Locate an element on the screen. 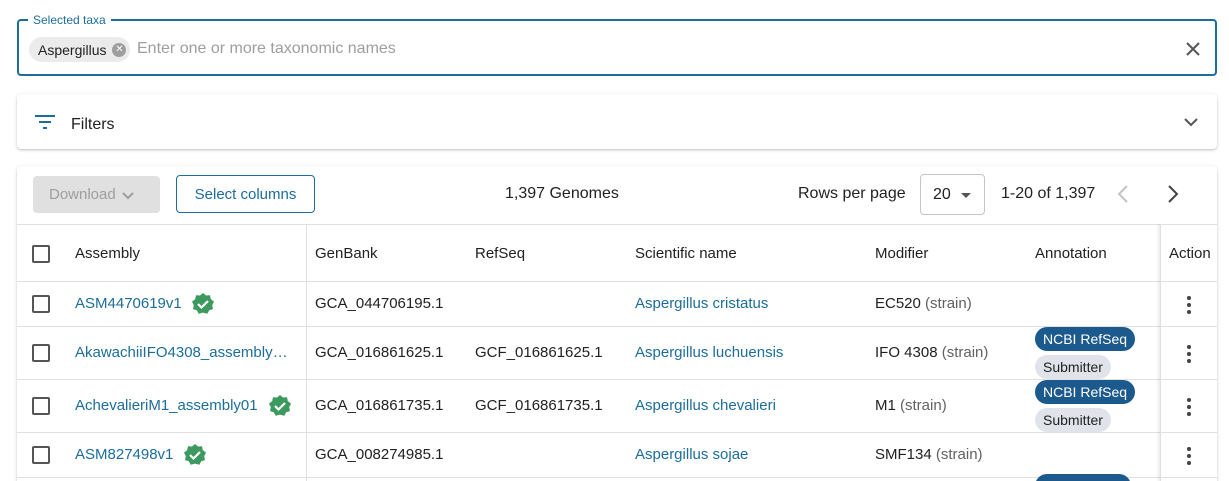  pagination-range: 1-20 of 1,397 is located at coordinates (1048, 193).